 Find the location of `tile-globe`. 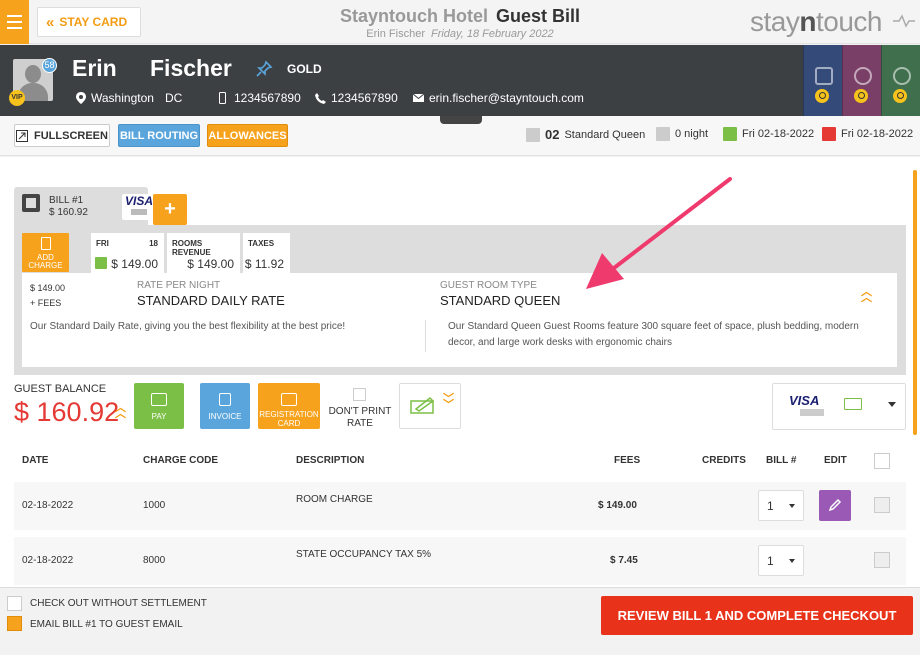

tile-globe is located at coordinates (861, 80).